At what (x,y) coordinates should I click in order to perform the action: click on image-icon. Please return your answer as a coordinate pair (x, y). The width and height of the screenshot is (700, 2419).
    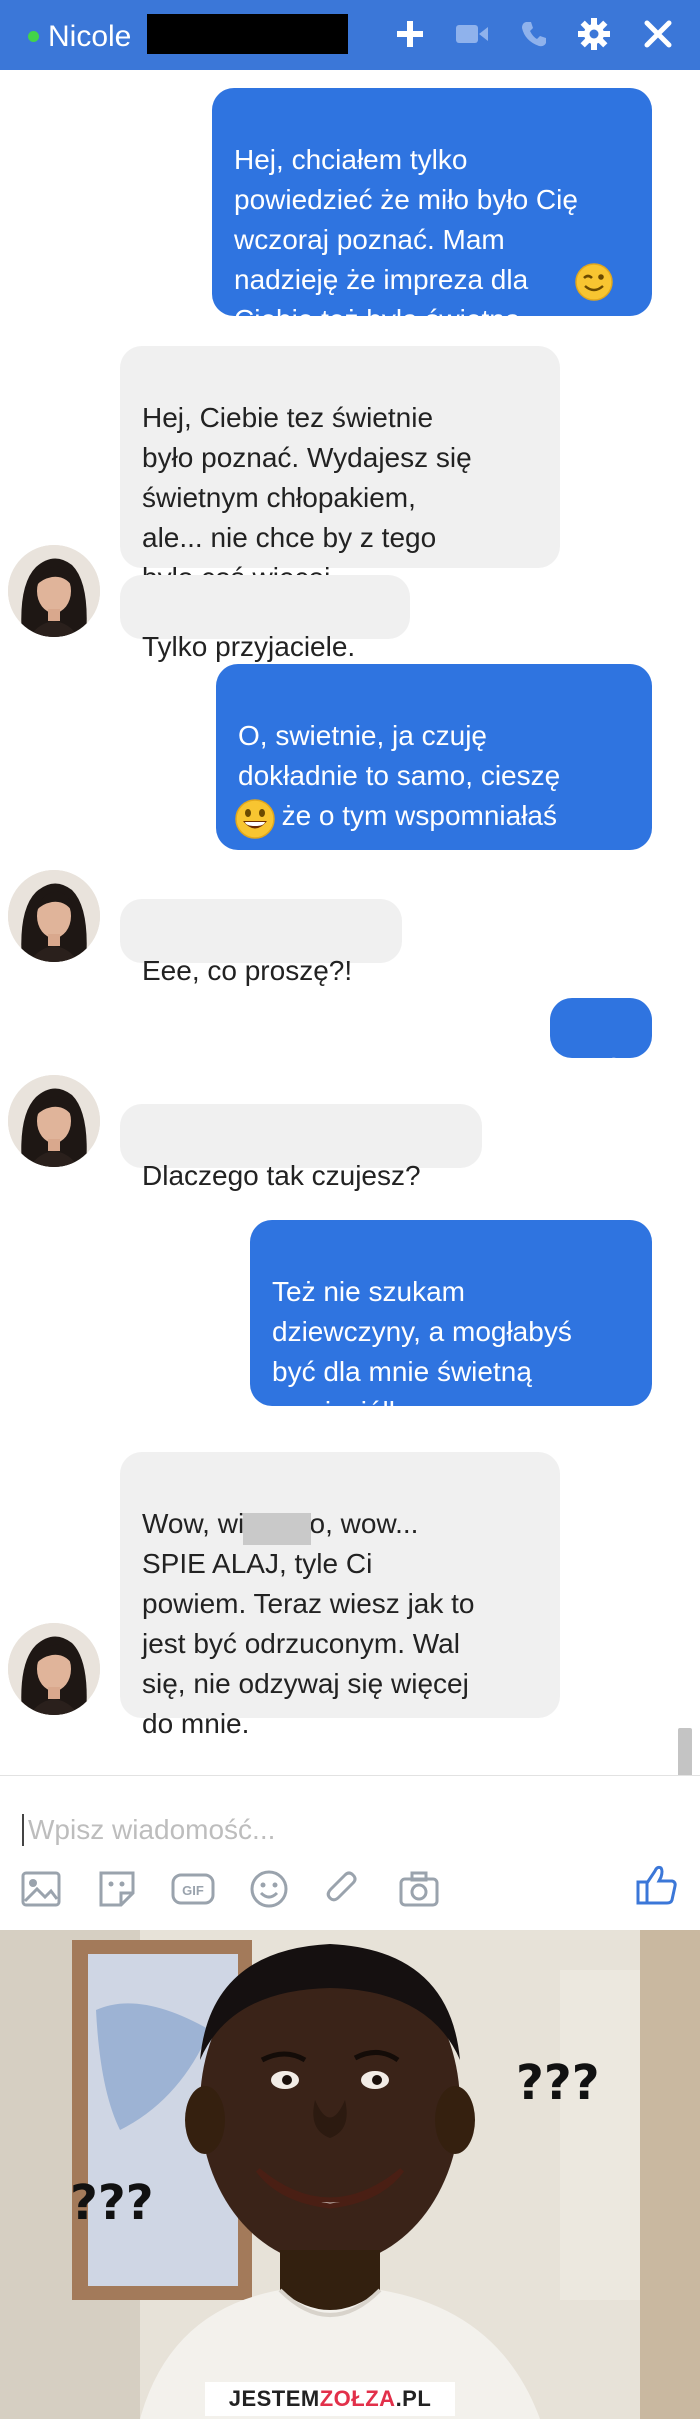
    Looking at the image, I should click on (41, 1889).